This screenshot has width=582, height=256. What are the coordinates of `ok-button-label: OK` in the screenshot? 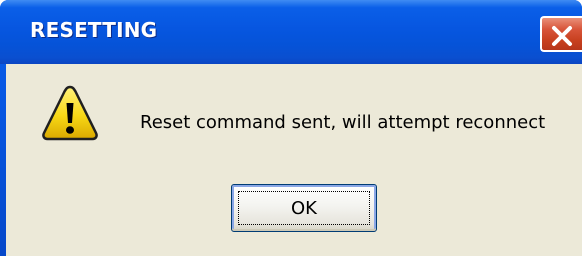 It's located at (304, 208).